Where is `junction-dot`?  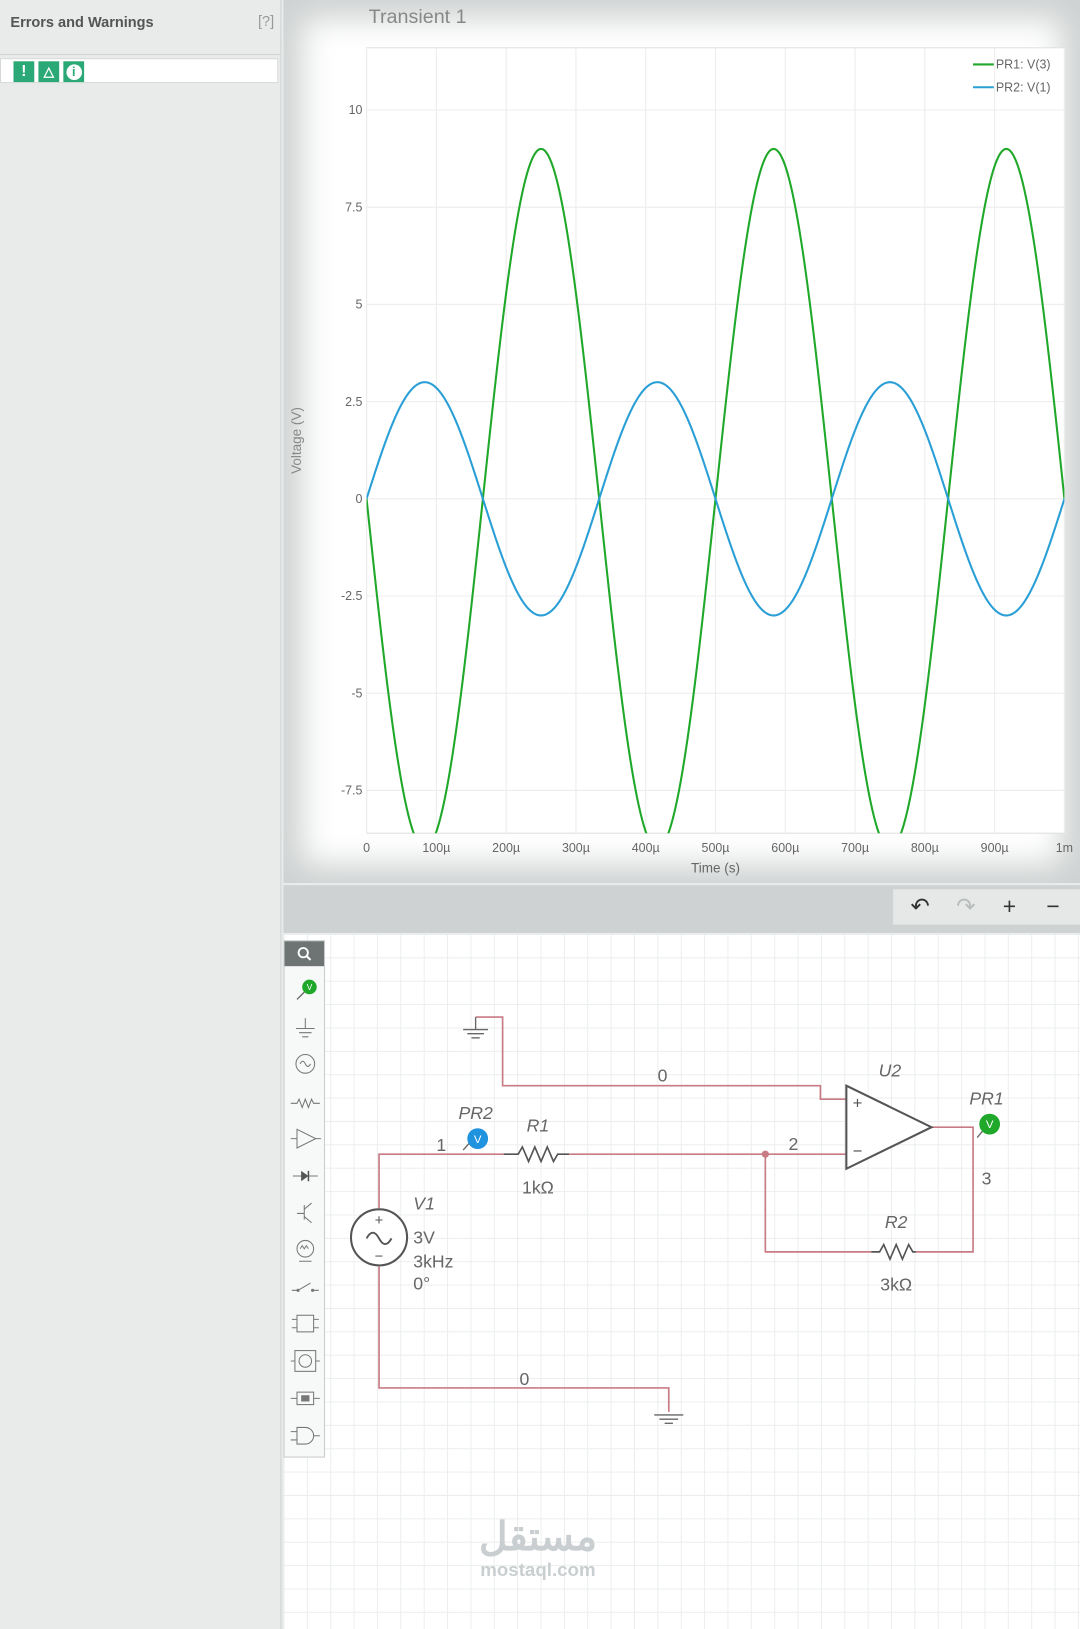 junction-dot is located at coordinates (765, 1154).